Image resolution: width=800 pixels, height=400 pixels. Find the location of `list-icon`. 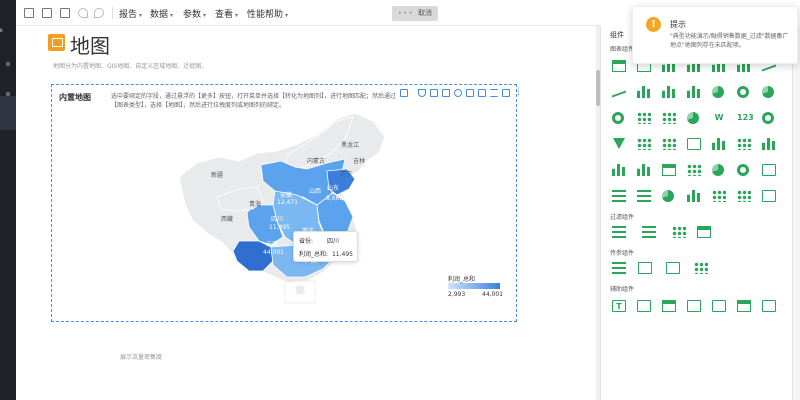

list-icon is located at coordinates (494, 93).